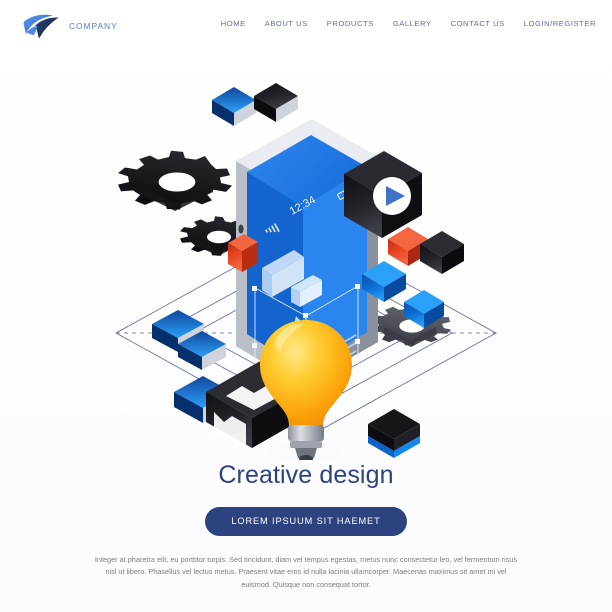 The width and height of the screenshot is (612, 612). Describe the element at coordinates (350, 23) in the screenshot. I see `nav-item-products: PRODUCTS` at that location.